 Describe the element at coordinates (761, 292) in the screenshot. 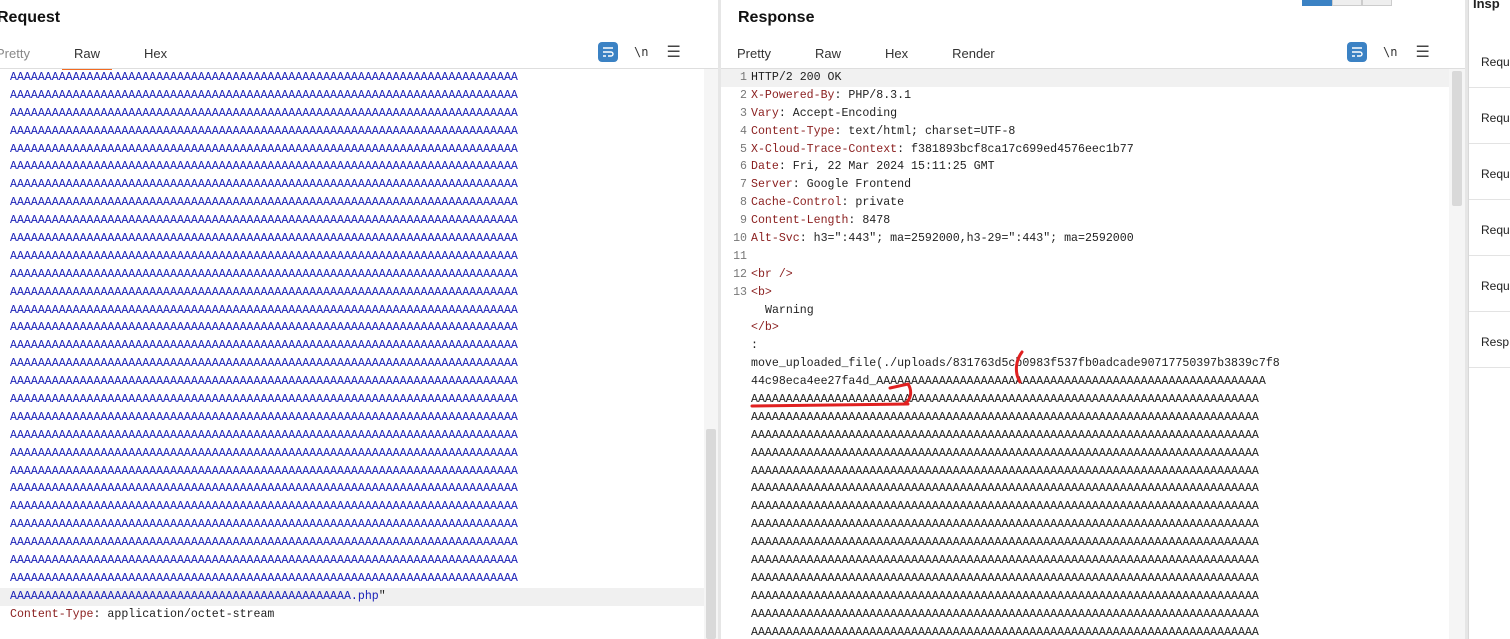

I see `html-tag: <b>` at that location.